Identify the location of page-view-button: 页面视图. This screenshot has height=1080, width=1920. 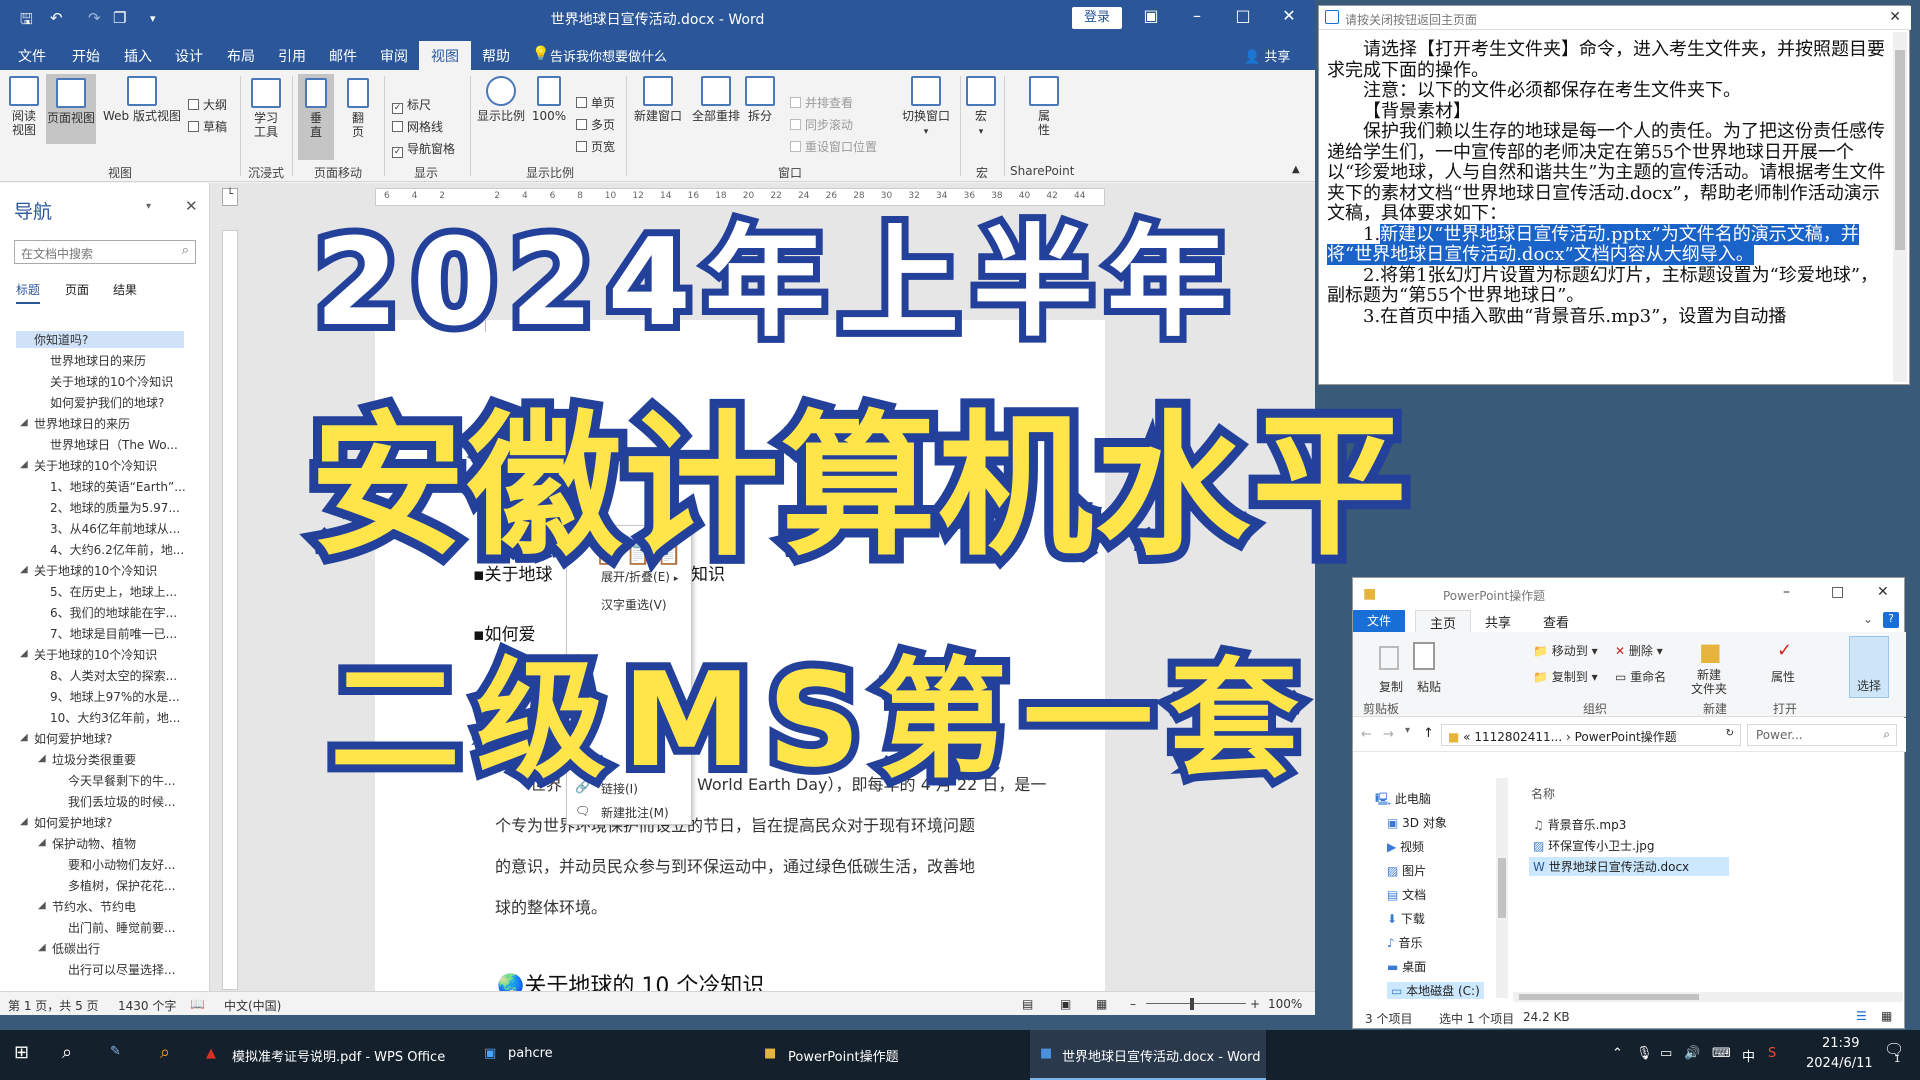
(71, 109).